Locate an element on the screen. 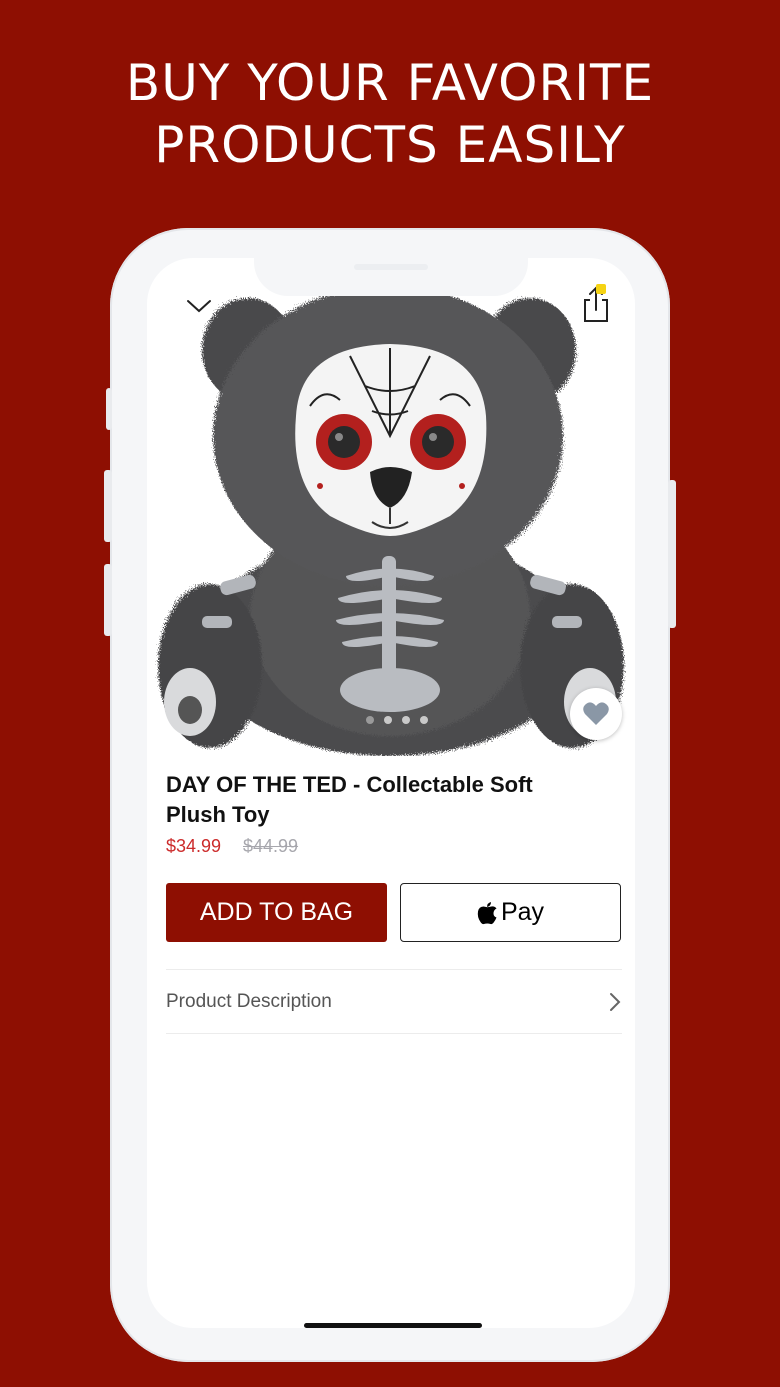 The image size is (780, 1387). phone-power-button is located at coordinates (672, 554).